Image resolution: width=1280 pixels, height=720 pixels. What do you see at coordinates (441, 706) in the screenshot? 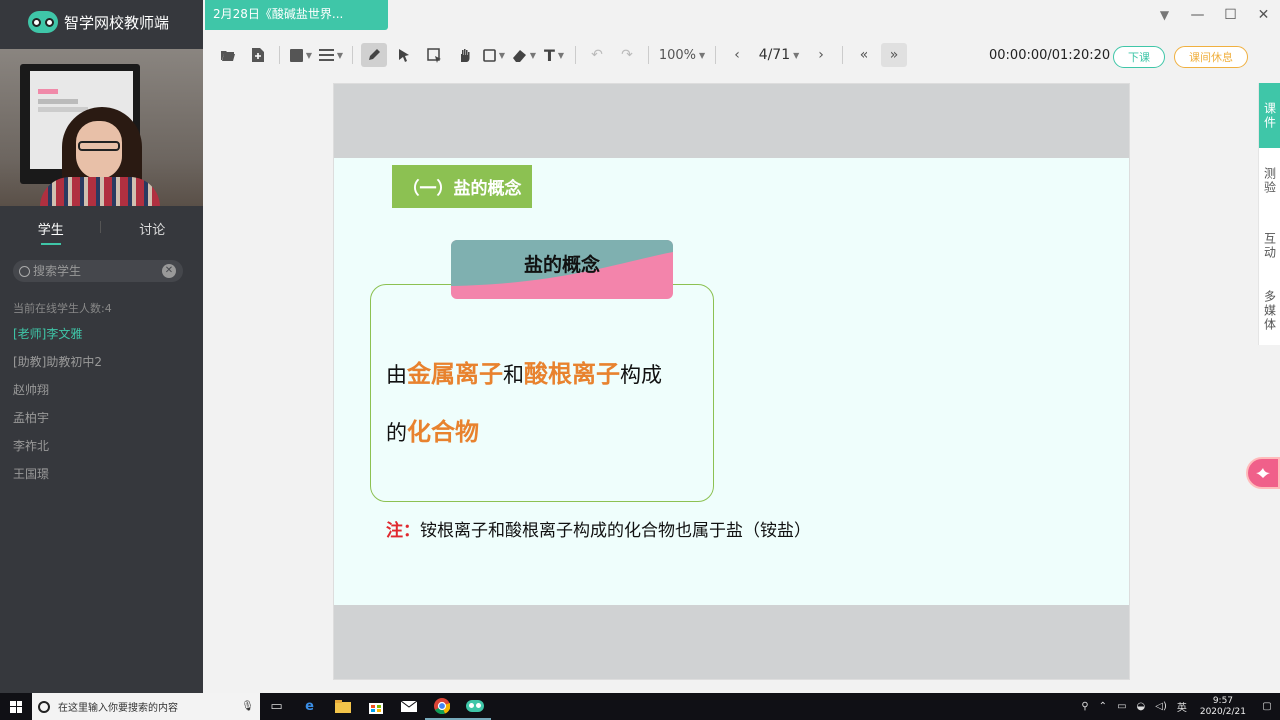
I see `chrome-icon` at bounding box center [441, 706].